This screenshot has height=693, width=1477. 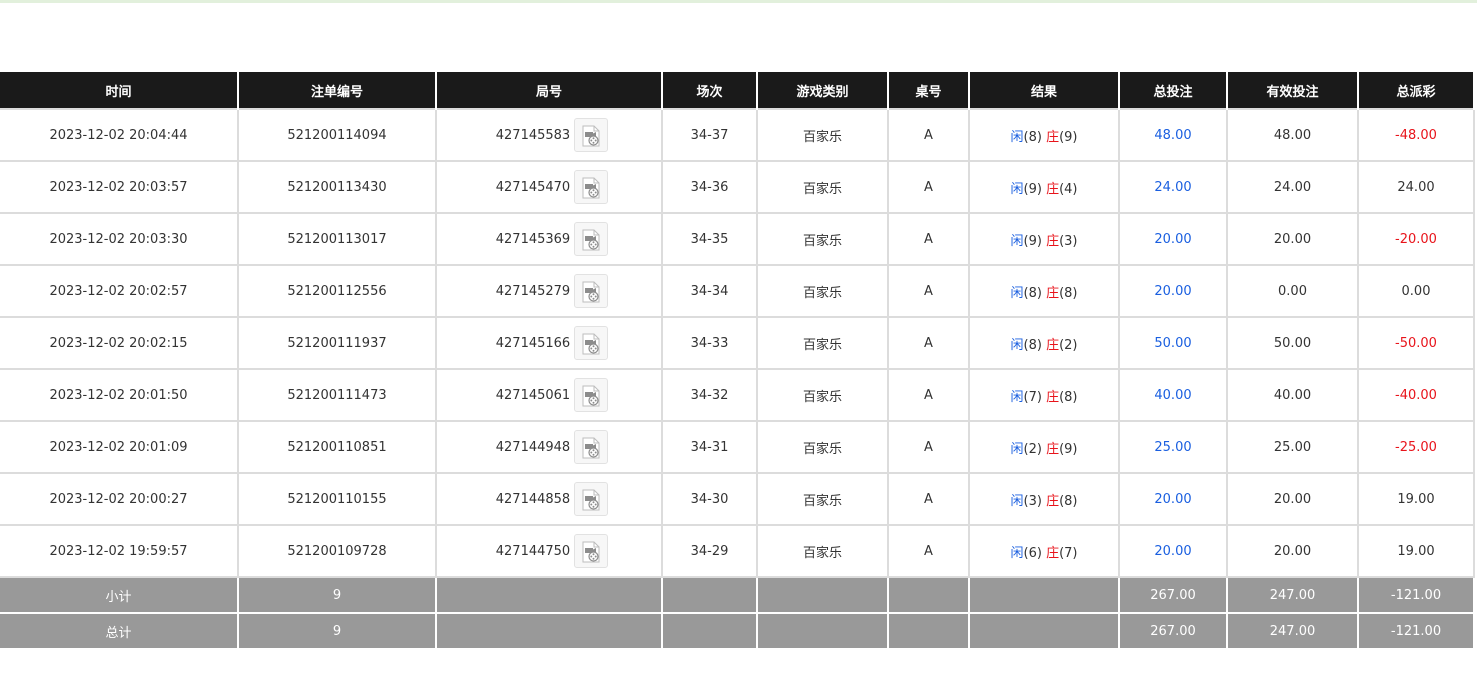 I want to click on bet-id: 521200110155, so click(x=337, y=499).